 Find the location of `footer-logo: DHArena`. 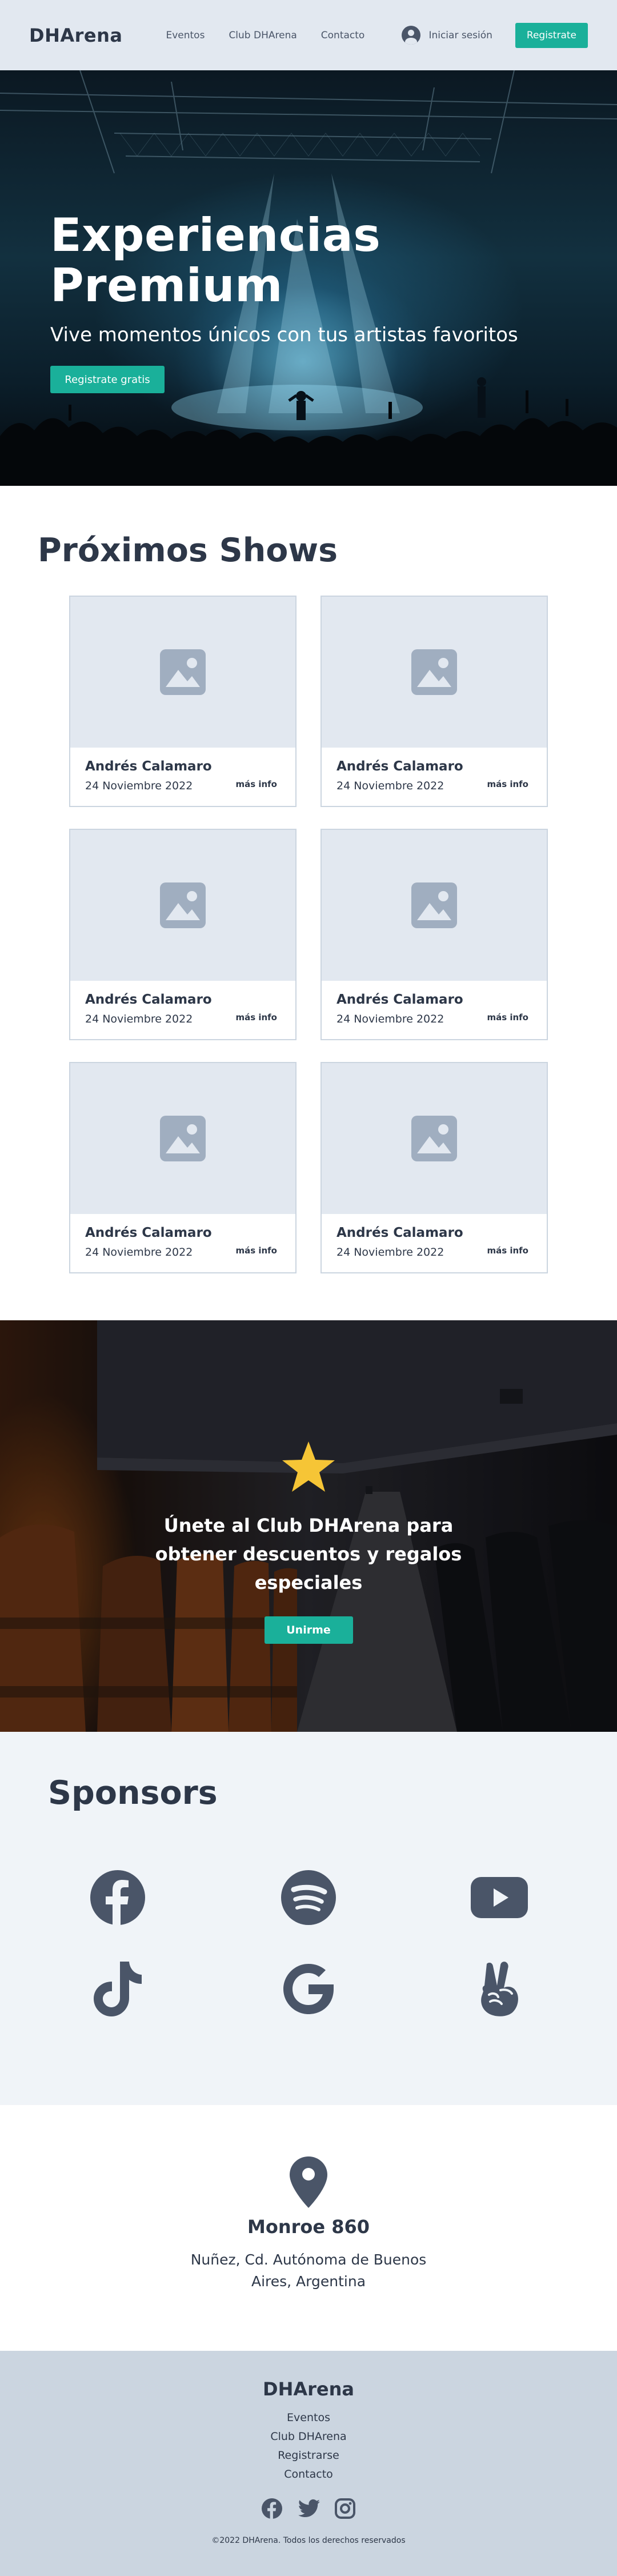

footer-logo: DHArena is located at coordinates (308, 2389).